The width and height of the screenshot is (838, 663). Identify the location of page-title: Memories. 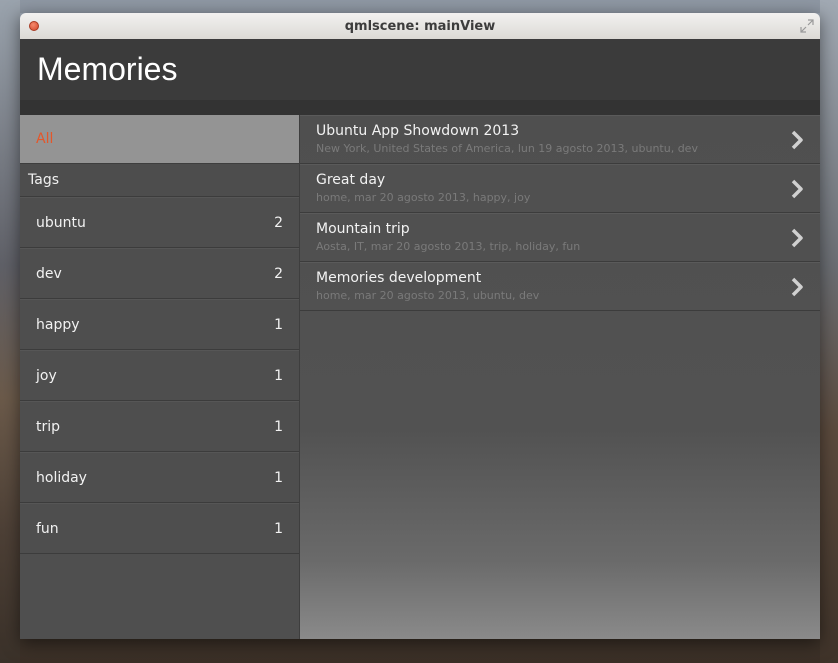
(107, 69).